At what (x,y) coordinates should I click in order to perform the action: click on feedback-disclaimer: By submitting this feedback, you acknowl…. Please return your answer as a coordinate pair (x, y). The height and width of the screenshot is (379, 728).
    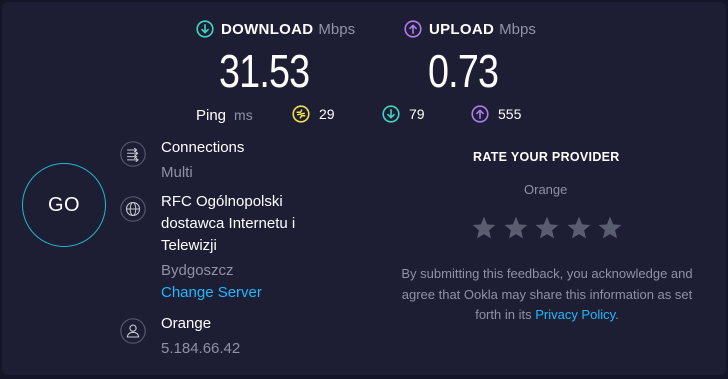
    Looking at the image, I should click on (547, 295).